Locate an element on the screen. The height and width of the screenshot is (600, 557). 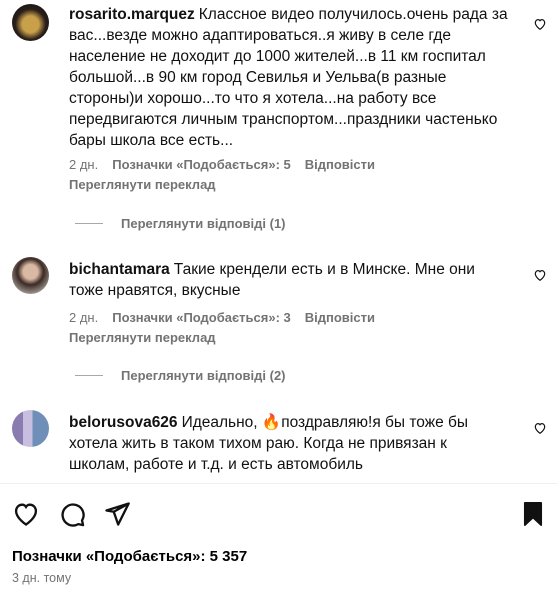
post-date: 3 дн. тому is located at coordinates (41, 578).